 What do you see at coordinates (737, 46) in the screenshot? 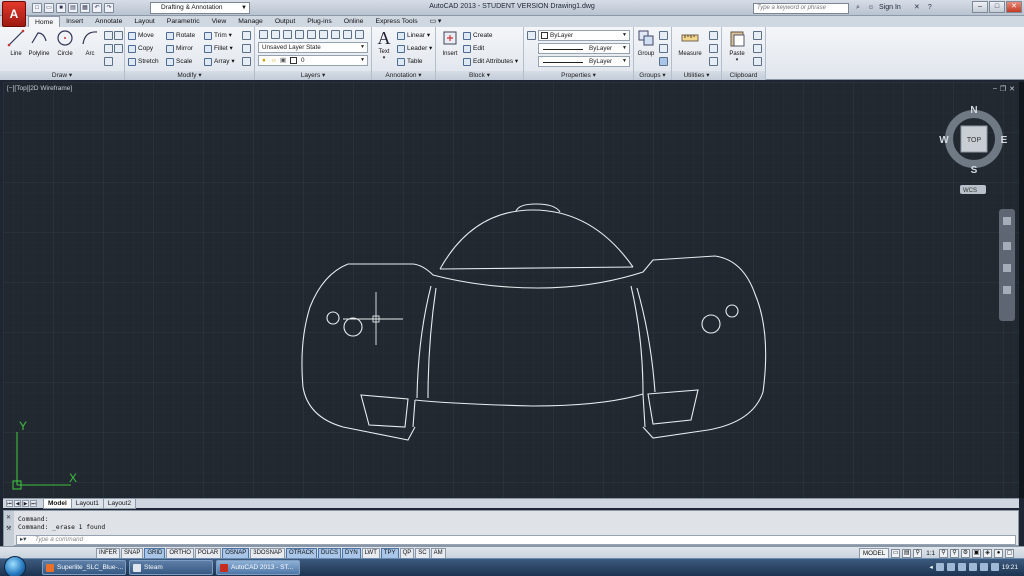
I see `paste-button: Paste ▾` at bounding box center [737, 46].